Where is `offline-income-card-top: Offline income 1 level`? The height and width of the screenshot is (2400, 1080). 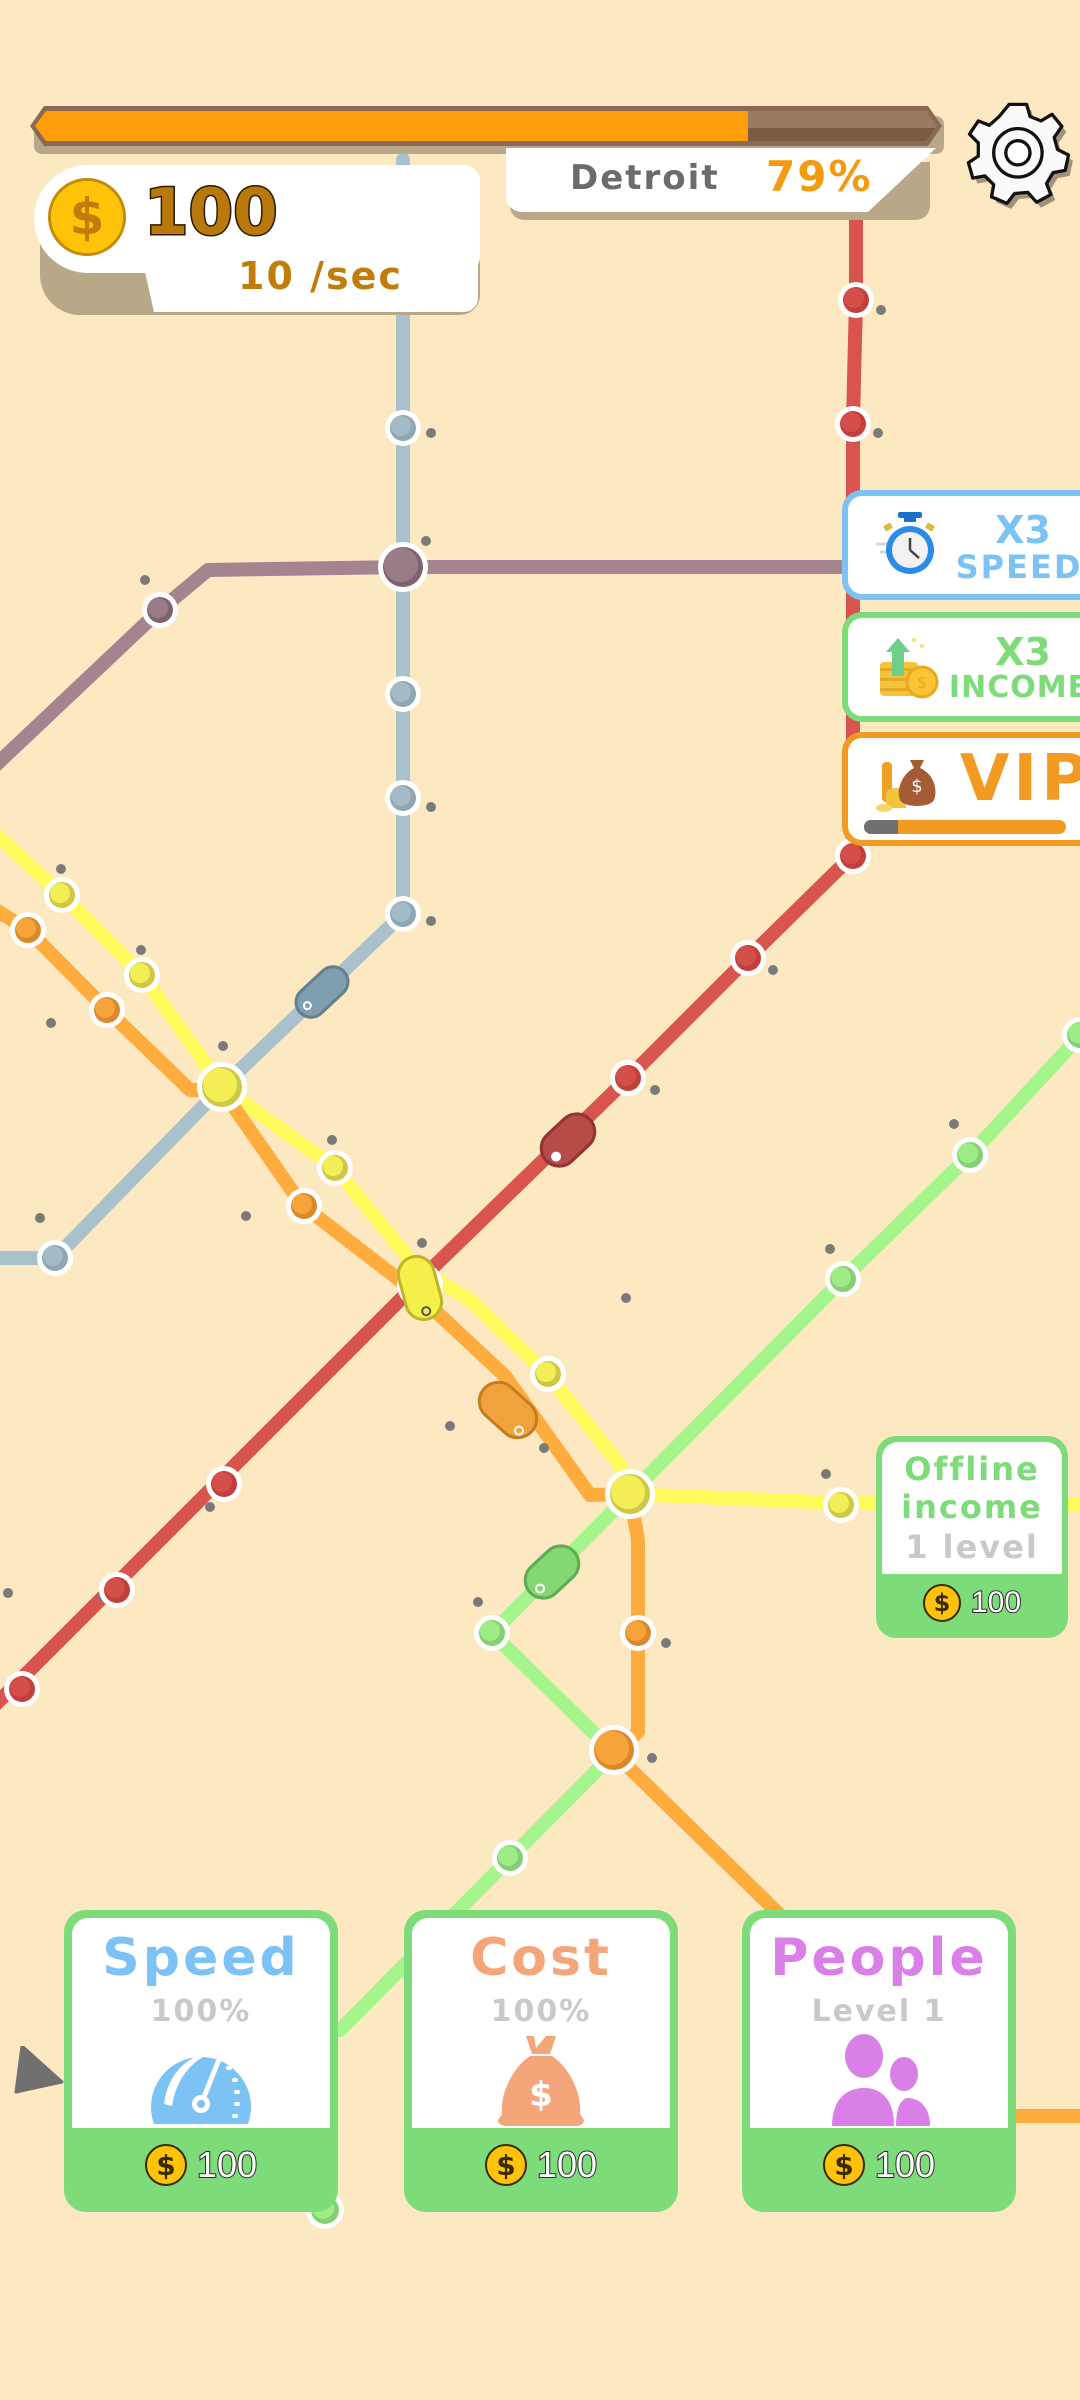 offline-income-card-top: Offline income 1 level is located at coordinates (972, 1508).